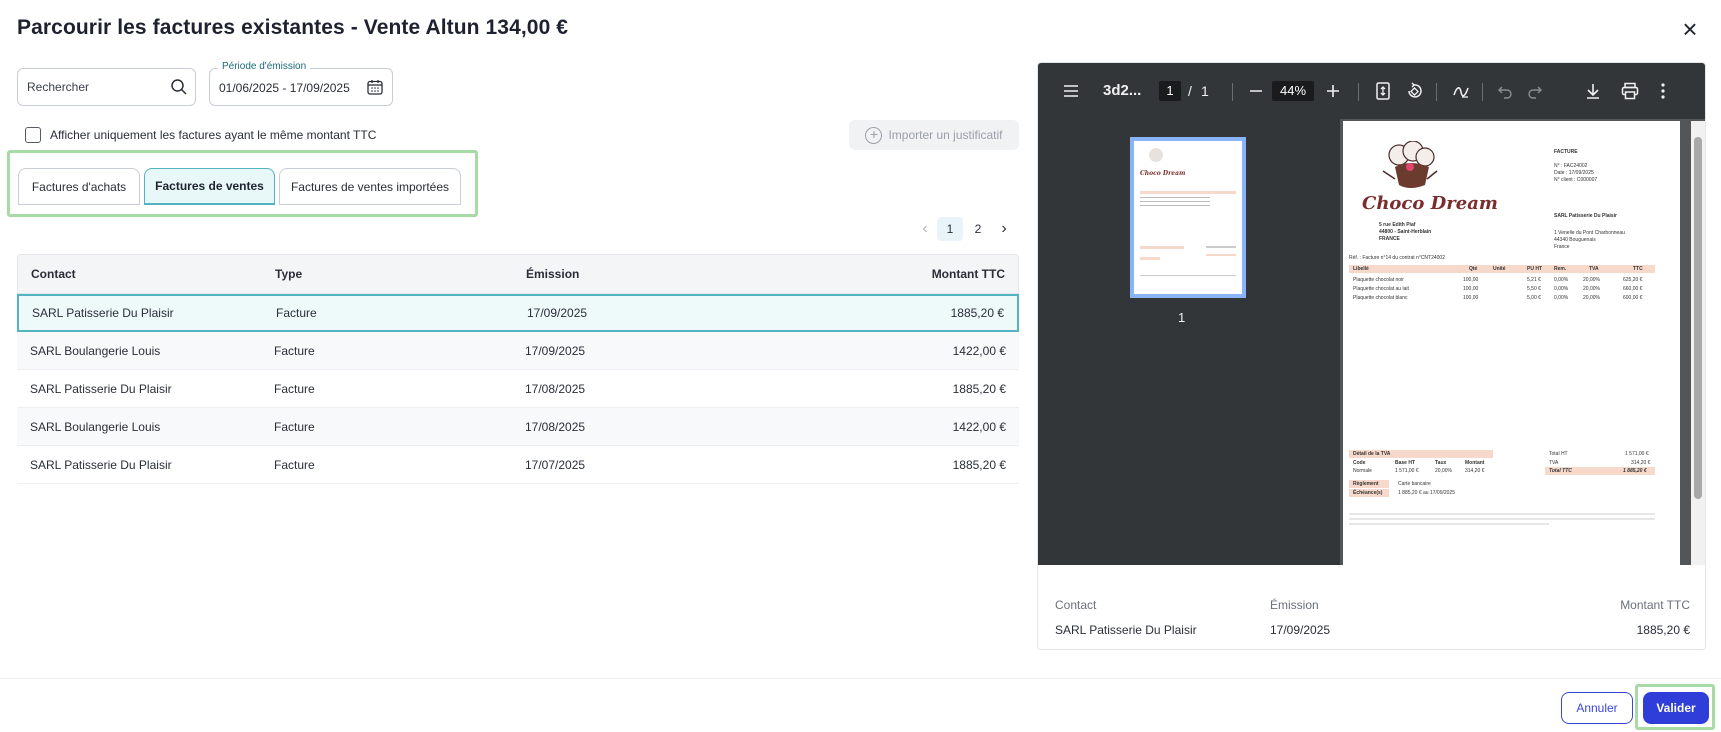  I want to click on pdf-total-ht-label: Total HT, so click(1558, 454).